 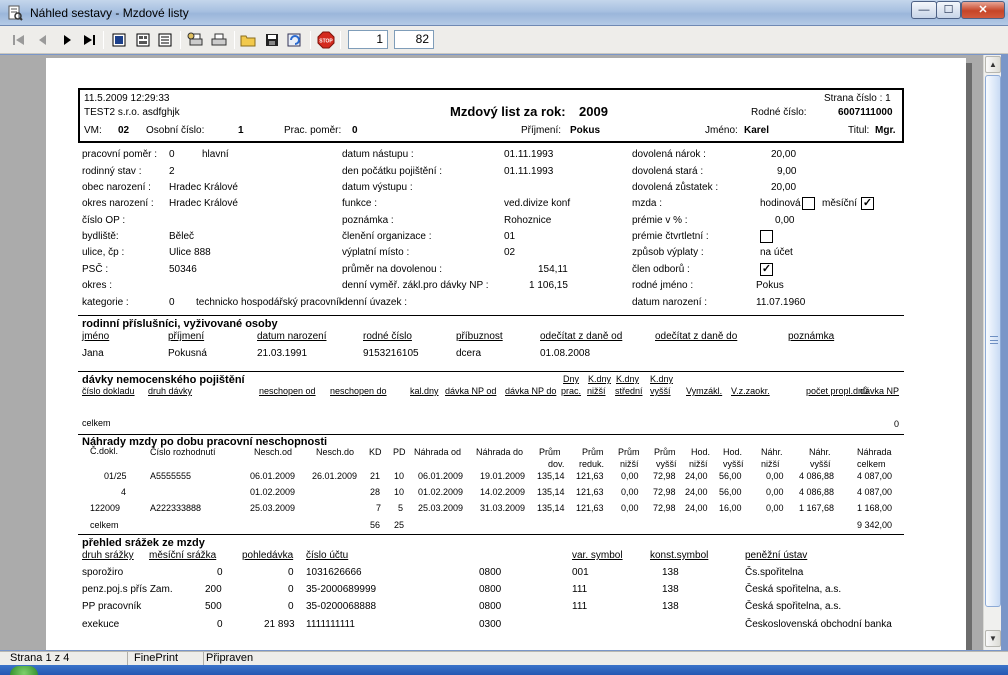 I want to click on page-width-icon, so click(x=165, y=40).